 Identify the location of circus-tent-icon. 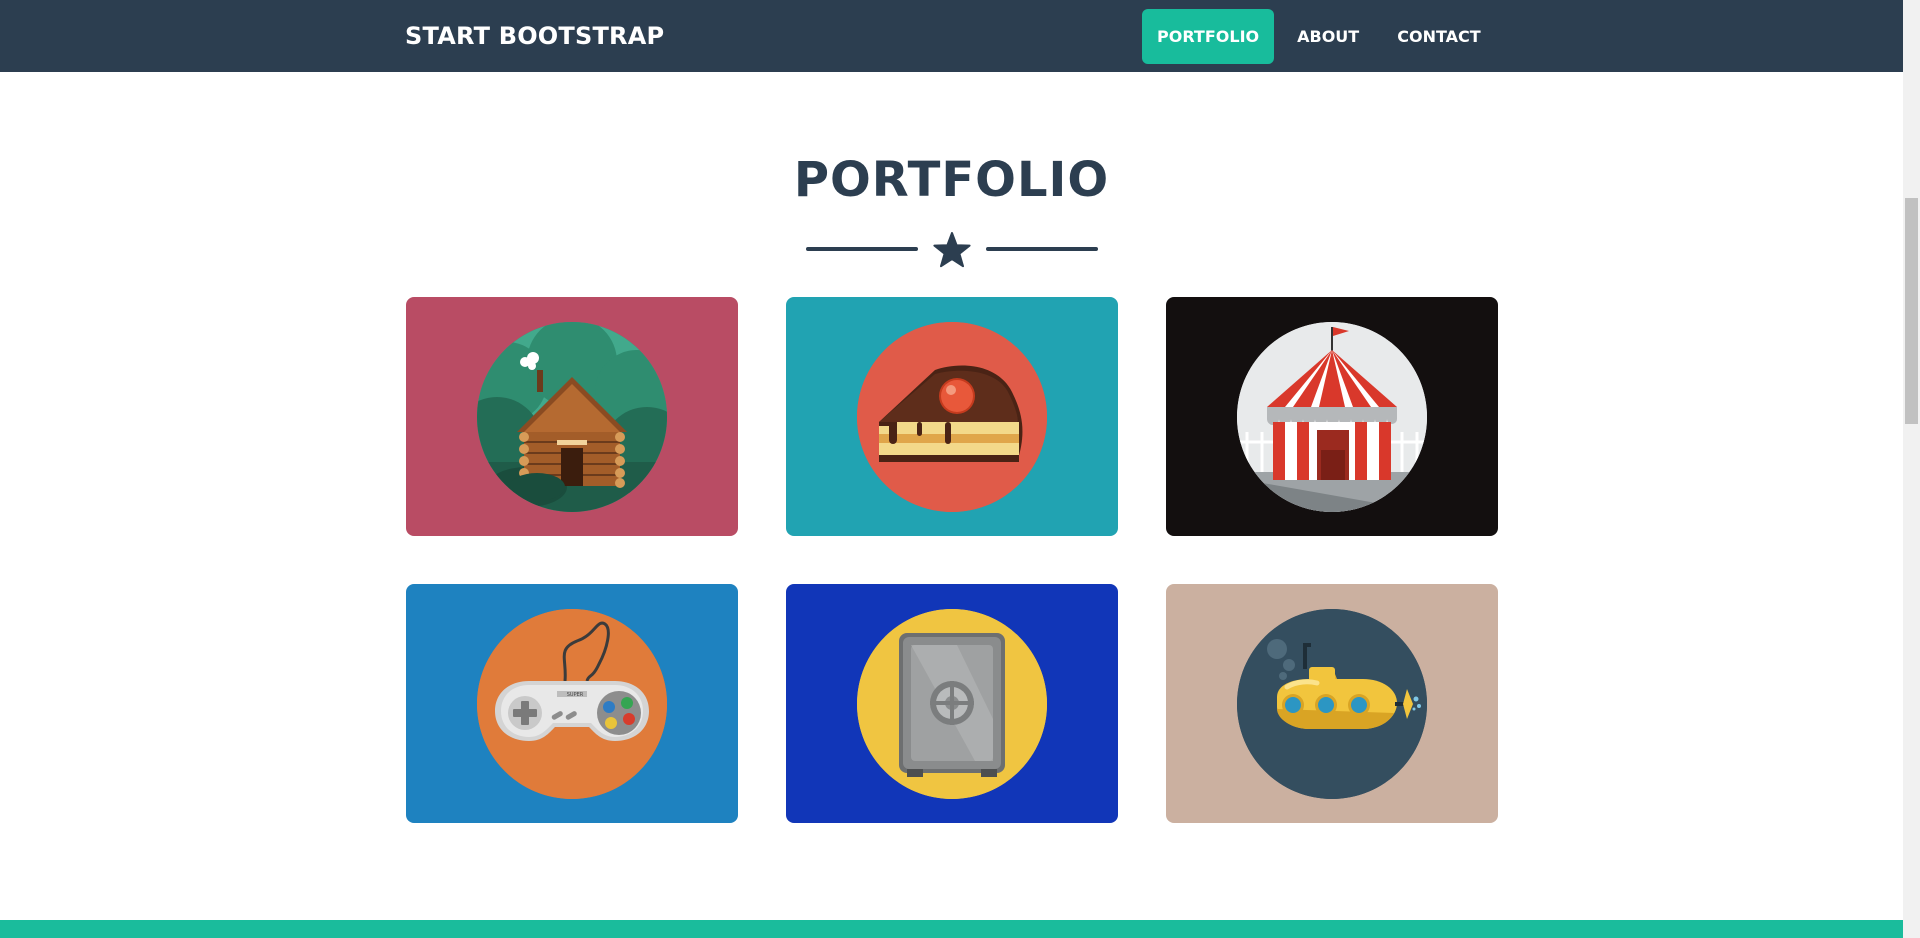
(1332, 417).